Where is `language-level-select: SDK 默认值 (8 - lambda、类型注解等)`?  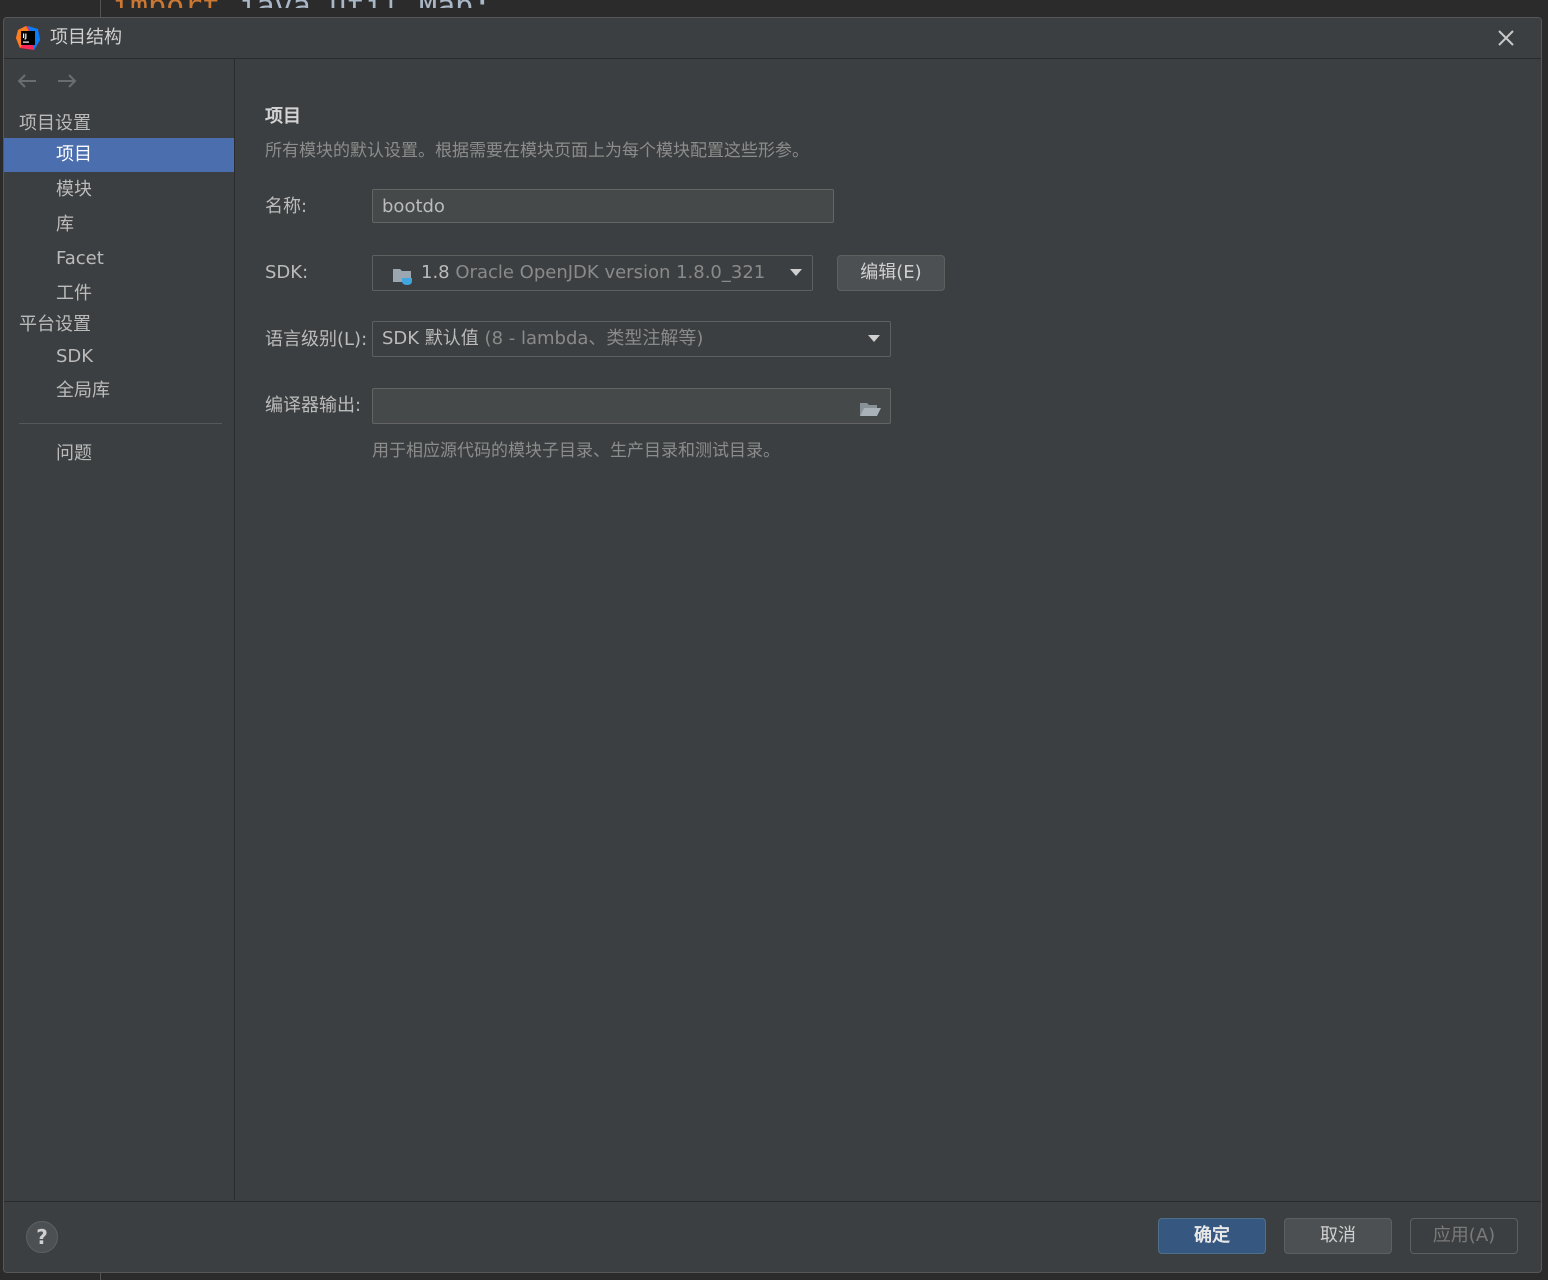
language-level-select: SDK 默认值 (8 - lambda、类型注解等) is located at coordinates (631, 339).